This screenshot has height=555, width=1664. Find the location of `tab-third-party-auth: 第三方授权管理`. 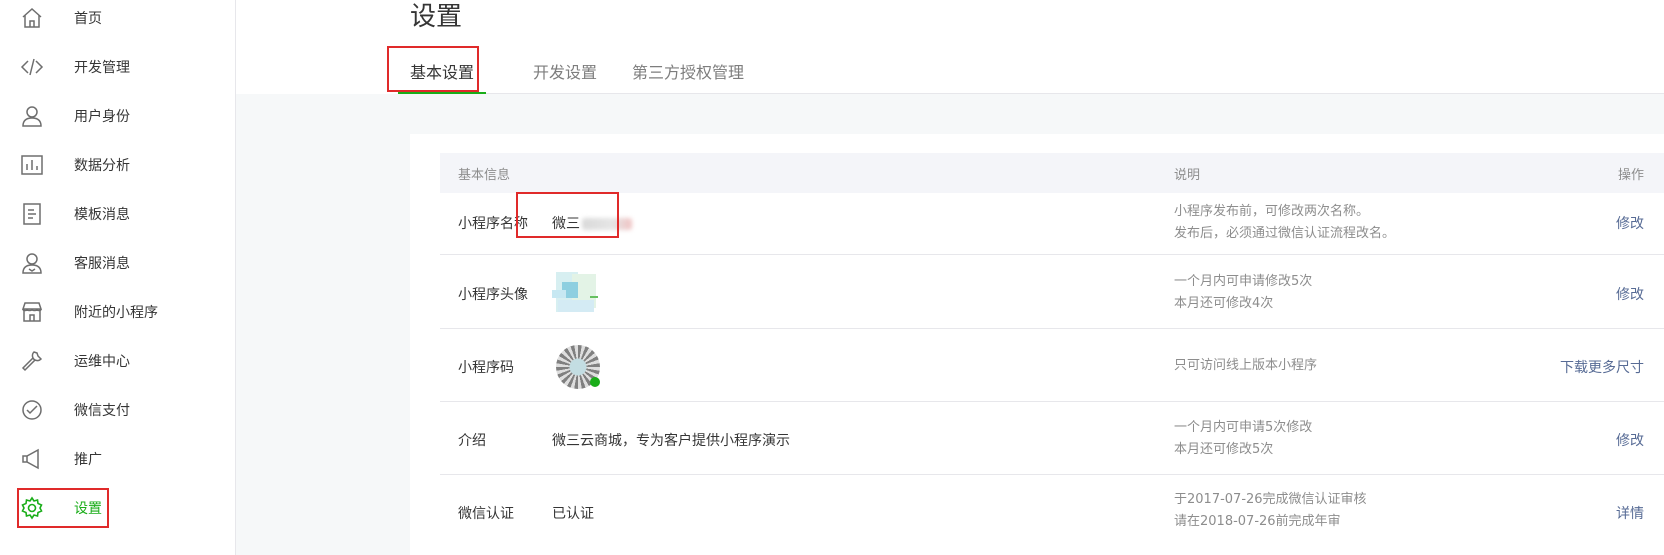

tab-third-party-auth: 第三方授权管理 is located at coordinates (688, 73).